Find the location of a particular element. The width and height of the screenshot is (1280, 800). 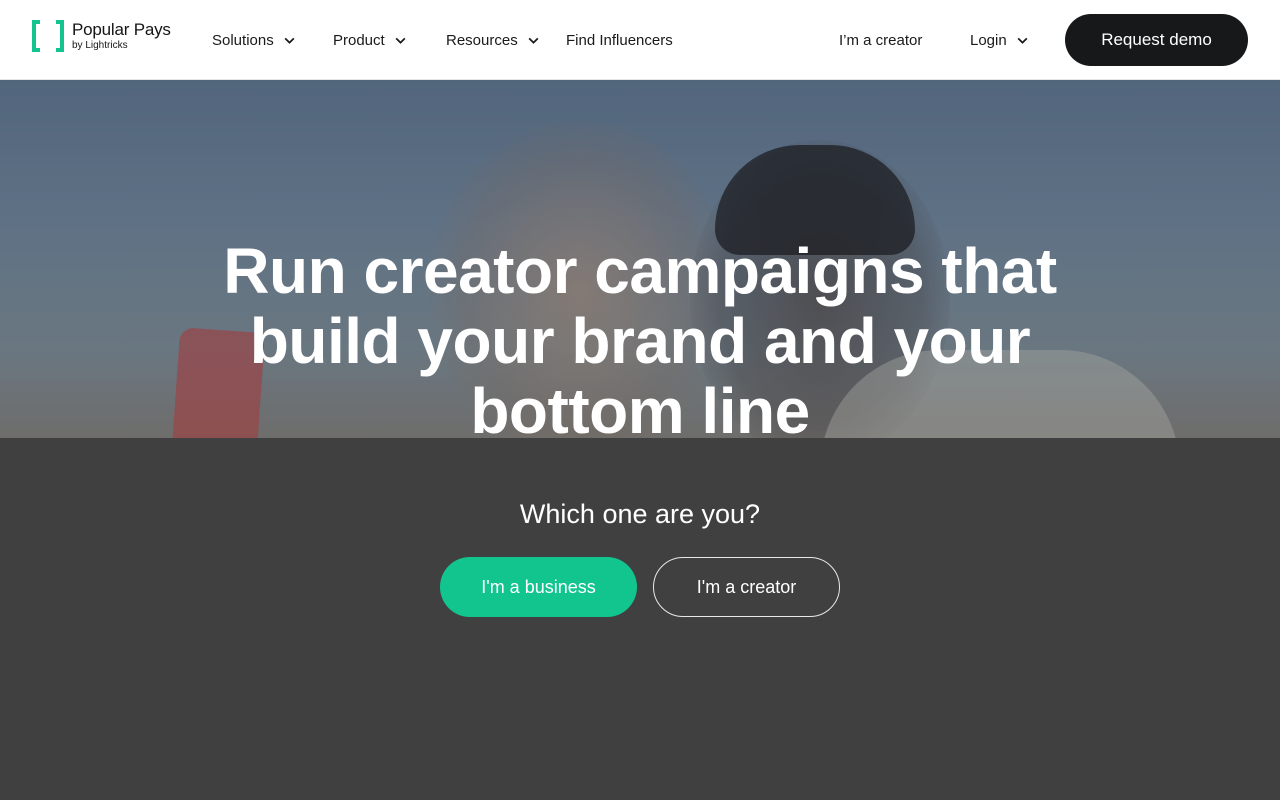

nav-login-label: Login is located at coordinates (988, 40).